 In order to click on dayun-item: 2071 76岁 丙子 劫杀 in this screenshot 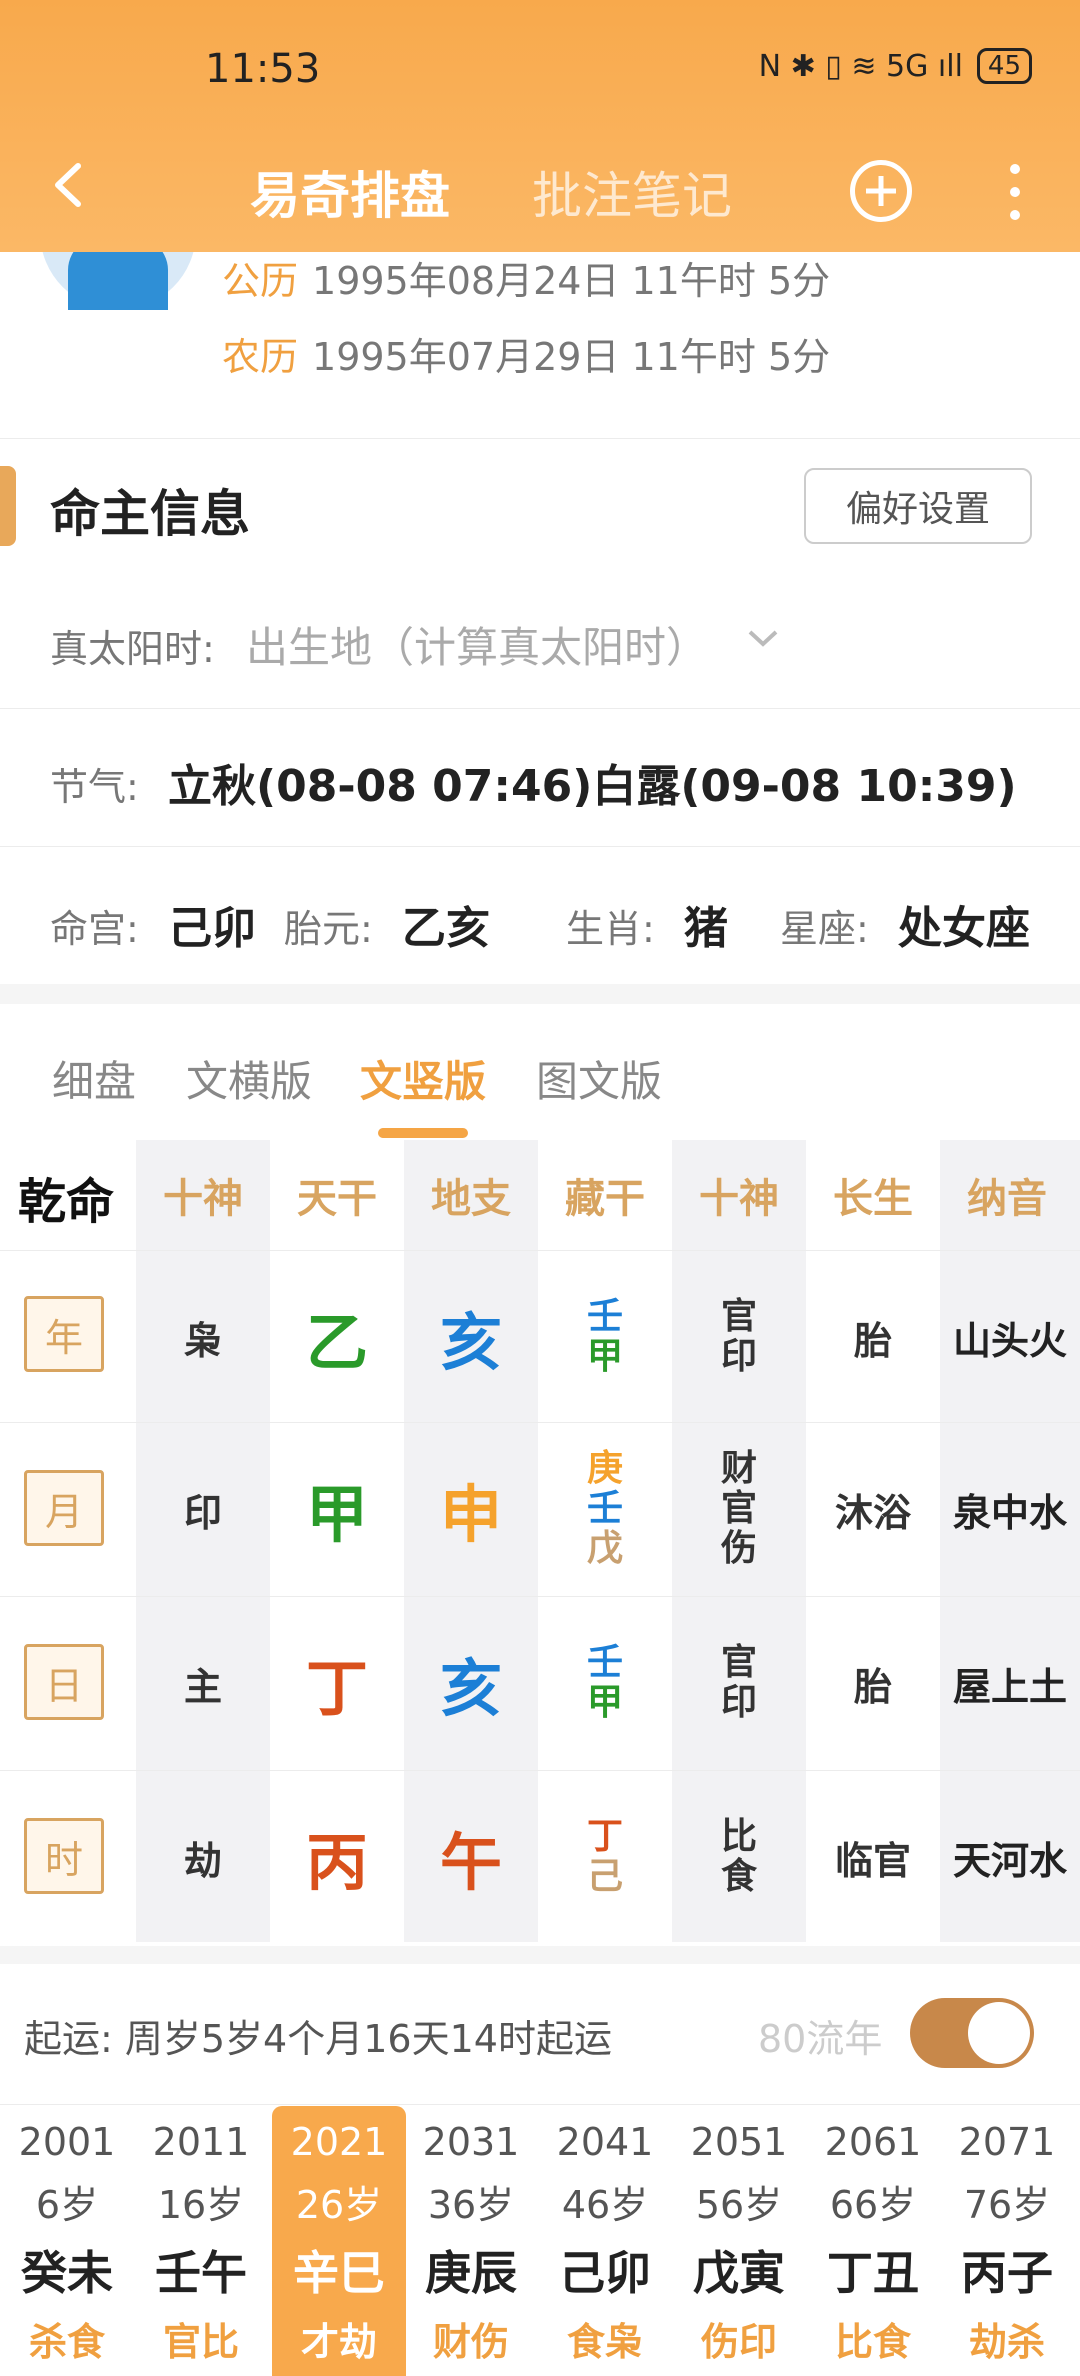, I will do `click(1007, 2236)`.